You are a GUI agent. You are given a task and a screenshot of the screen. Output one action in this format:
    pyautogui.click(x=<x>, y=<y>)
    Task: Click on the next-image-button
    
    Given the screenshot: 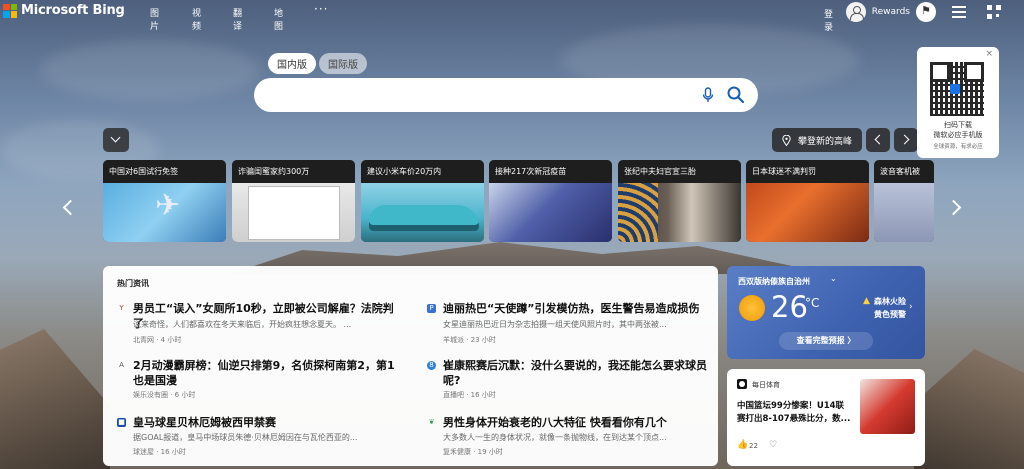 What is the action you would take?
    pyautogui.click(x=906, y=140)
    